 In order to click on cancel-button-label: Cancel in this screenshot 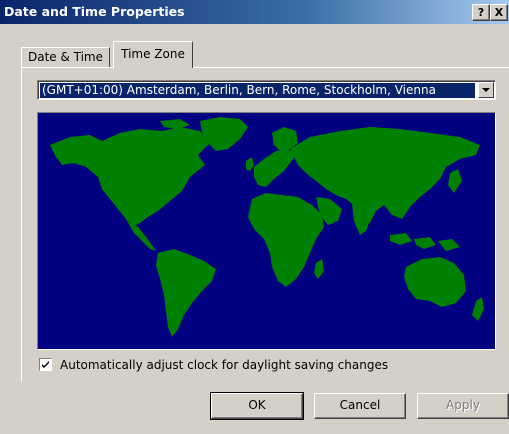, I will do `click(360, 405)`.